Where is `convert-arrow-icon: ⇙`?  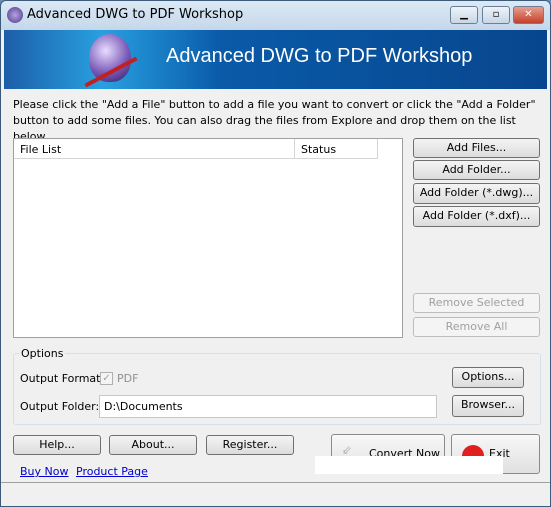 convert-arrow-icon: ⇙ is located at coordinates (347, 450).